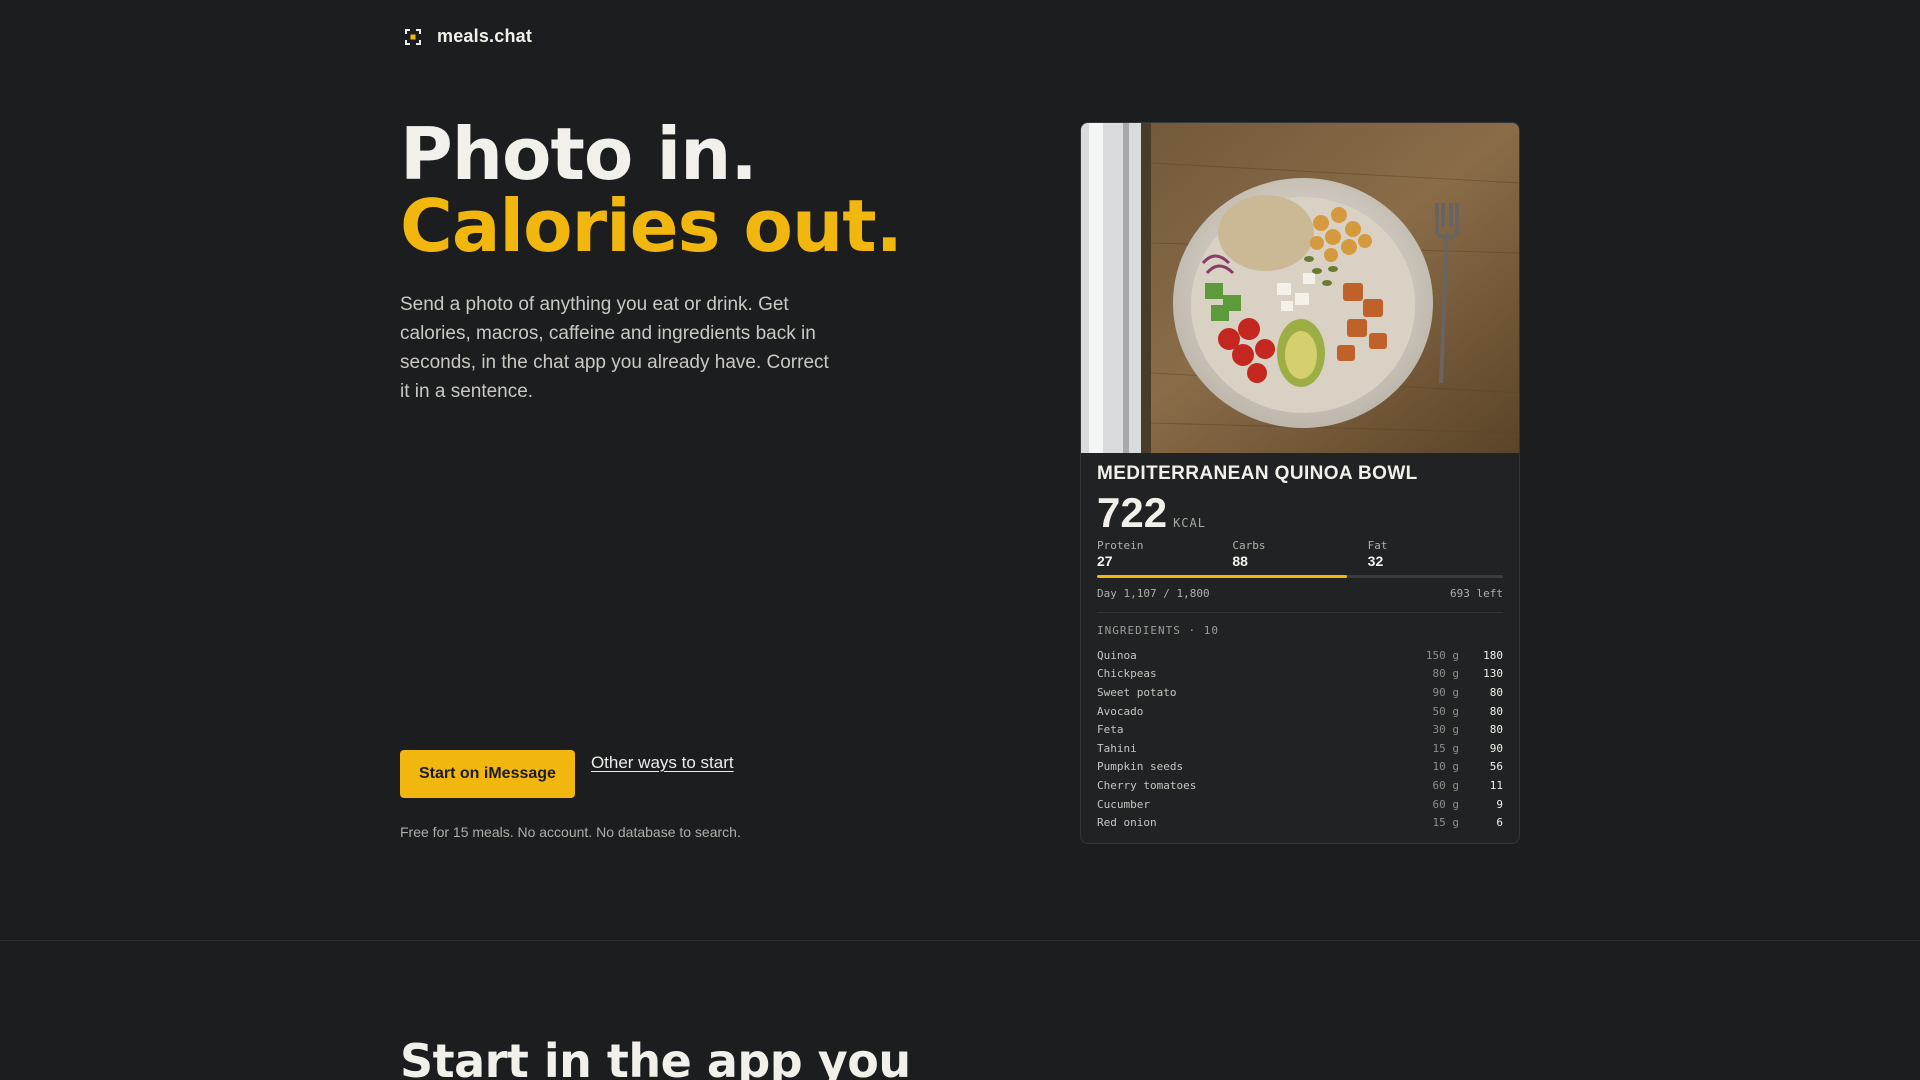 The height and width of the screenshot is (1080, 1920). Describe the element at coordinates (1493, 655) in the screenshot. I see `ingredient-kcal: 180` at that location.